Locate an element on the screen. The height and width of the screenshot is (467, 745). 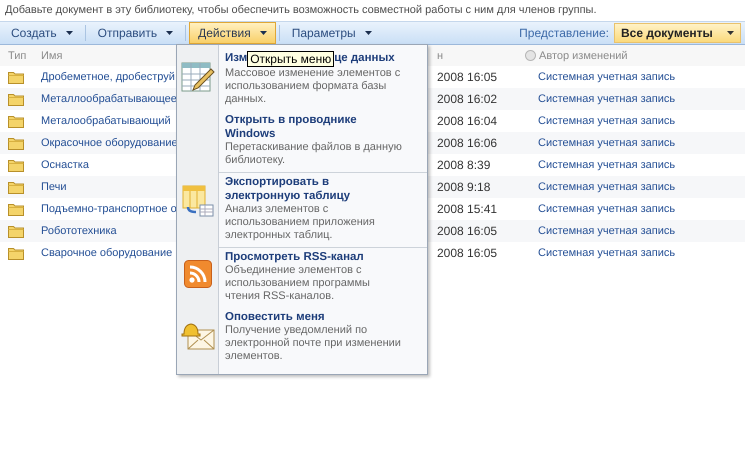
table-cell: 2008 16:04 is located at coordinates (467, 121).